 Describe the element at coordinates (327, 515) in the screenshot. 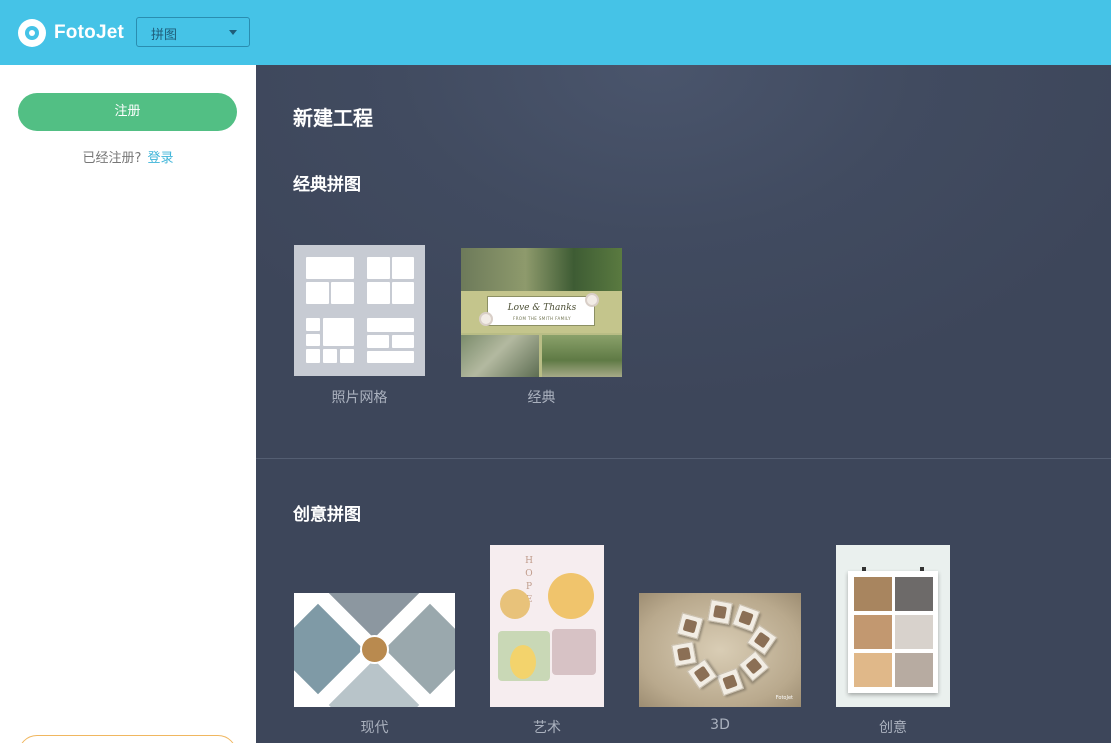

I see `section-title-creative: 创意拼图` at that location.